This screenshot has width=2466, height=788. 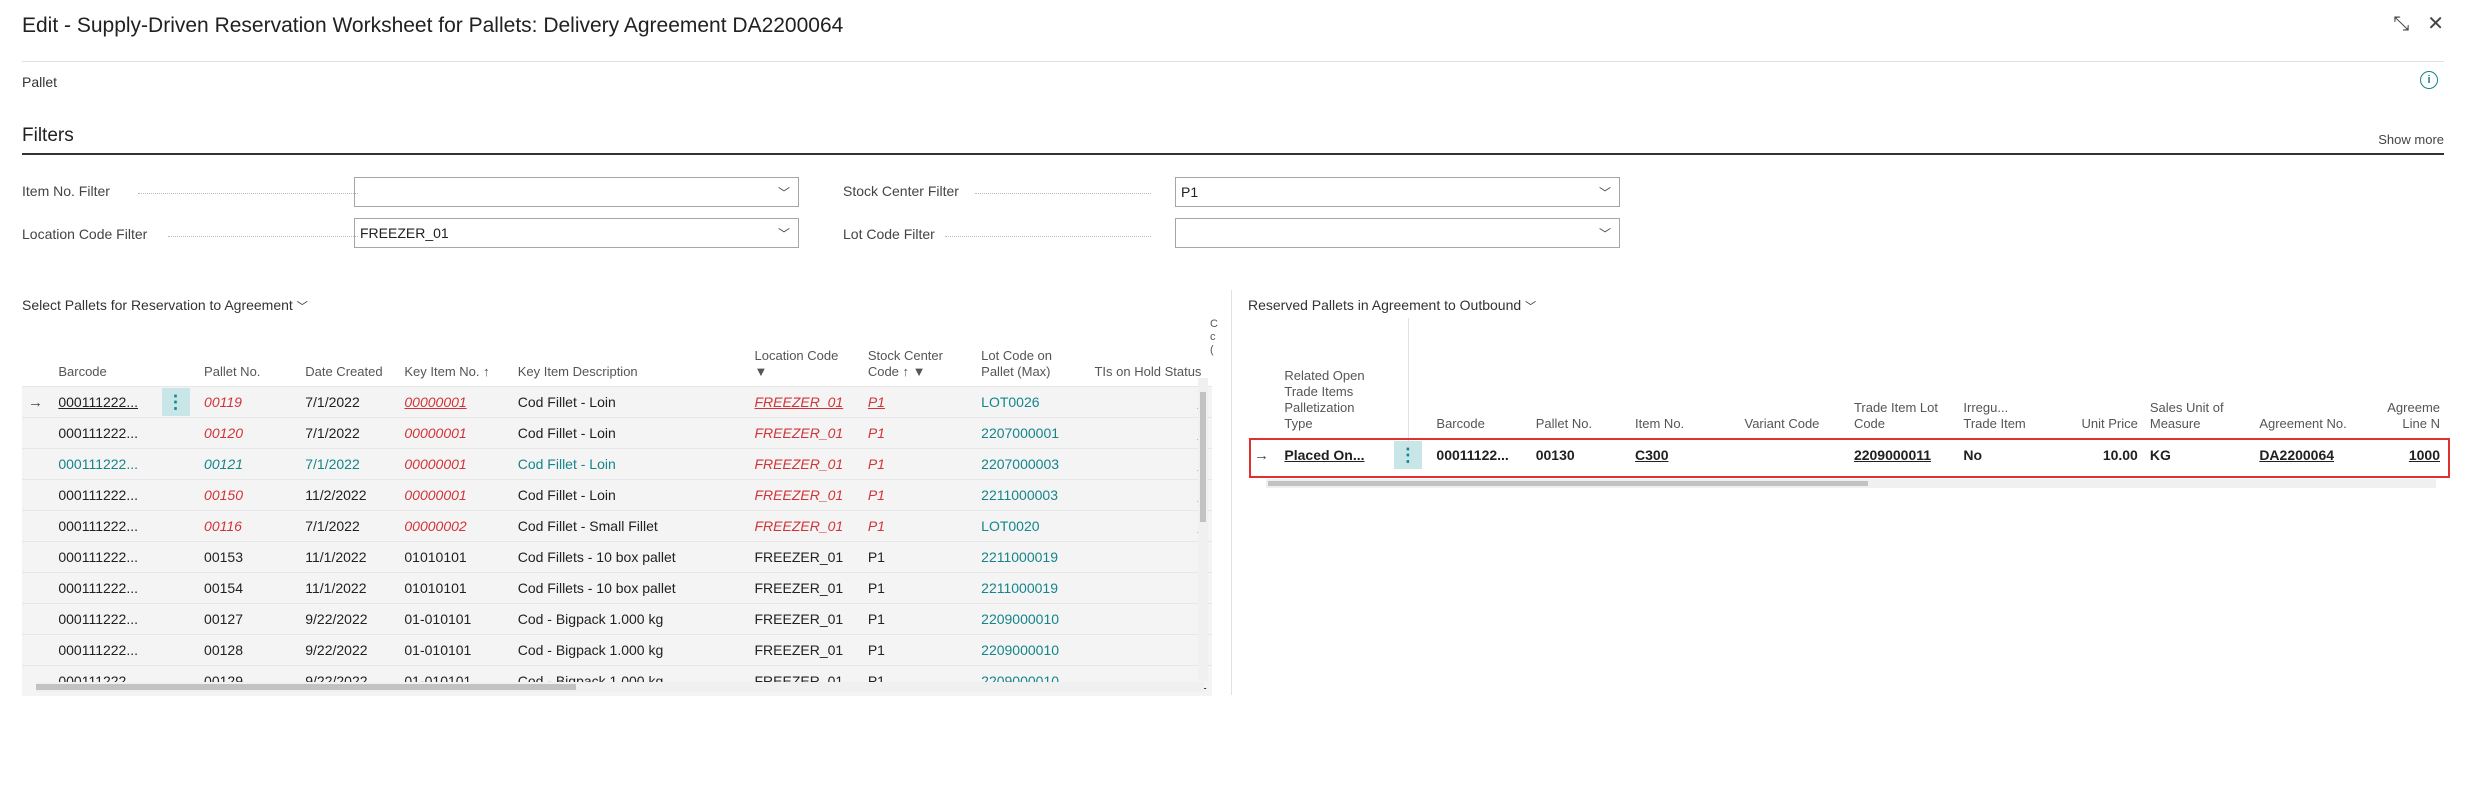 What do you see at coordinates (249, 650) in the screenshot?
I see `cell-pallet-no: 00128` at bounding box center [249, 650].